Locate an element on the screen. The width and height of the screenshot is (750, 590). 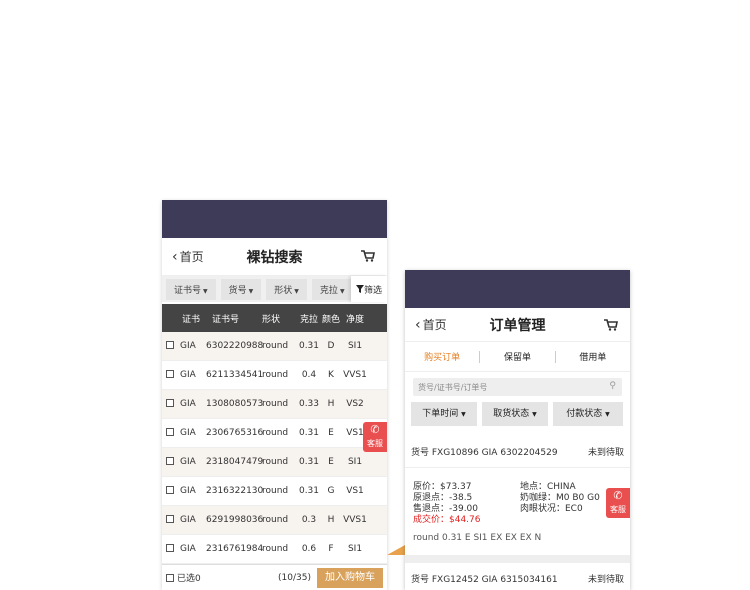
search-icon: ⚲ is located at coordinates (612, 386).